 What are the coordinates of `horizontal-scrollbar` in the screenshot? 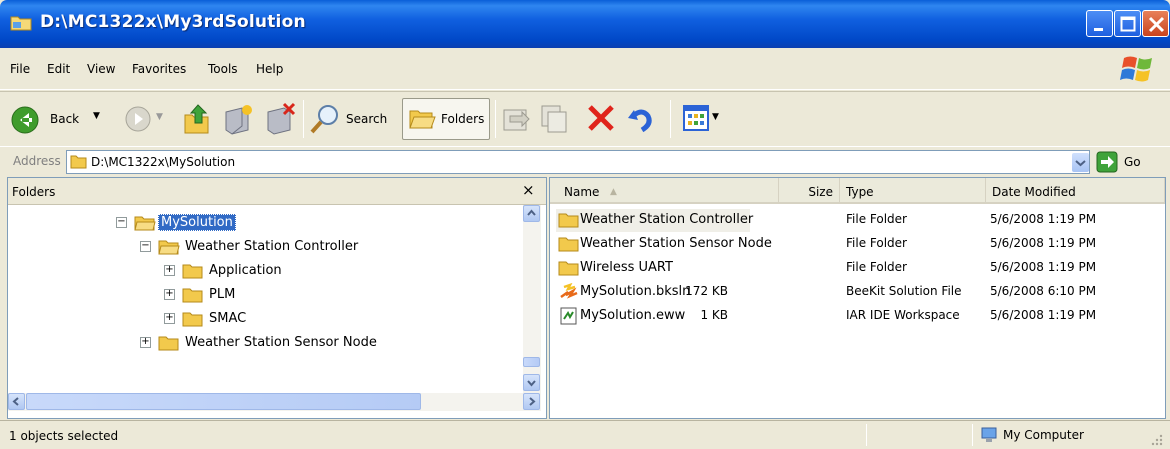 It's located at (274, 402).